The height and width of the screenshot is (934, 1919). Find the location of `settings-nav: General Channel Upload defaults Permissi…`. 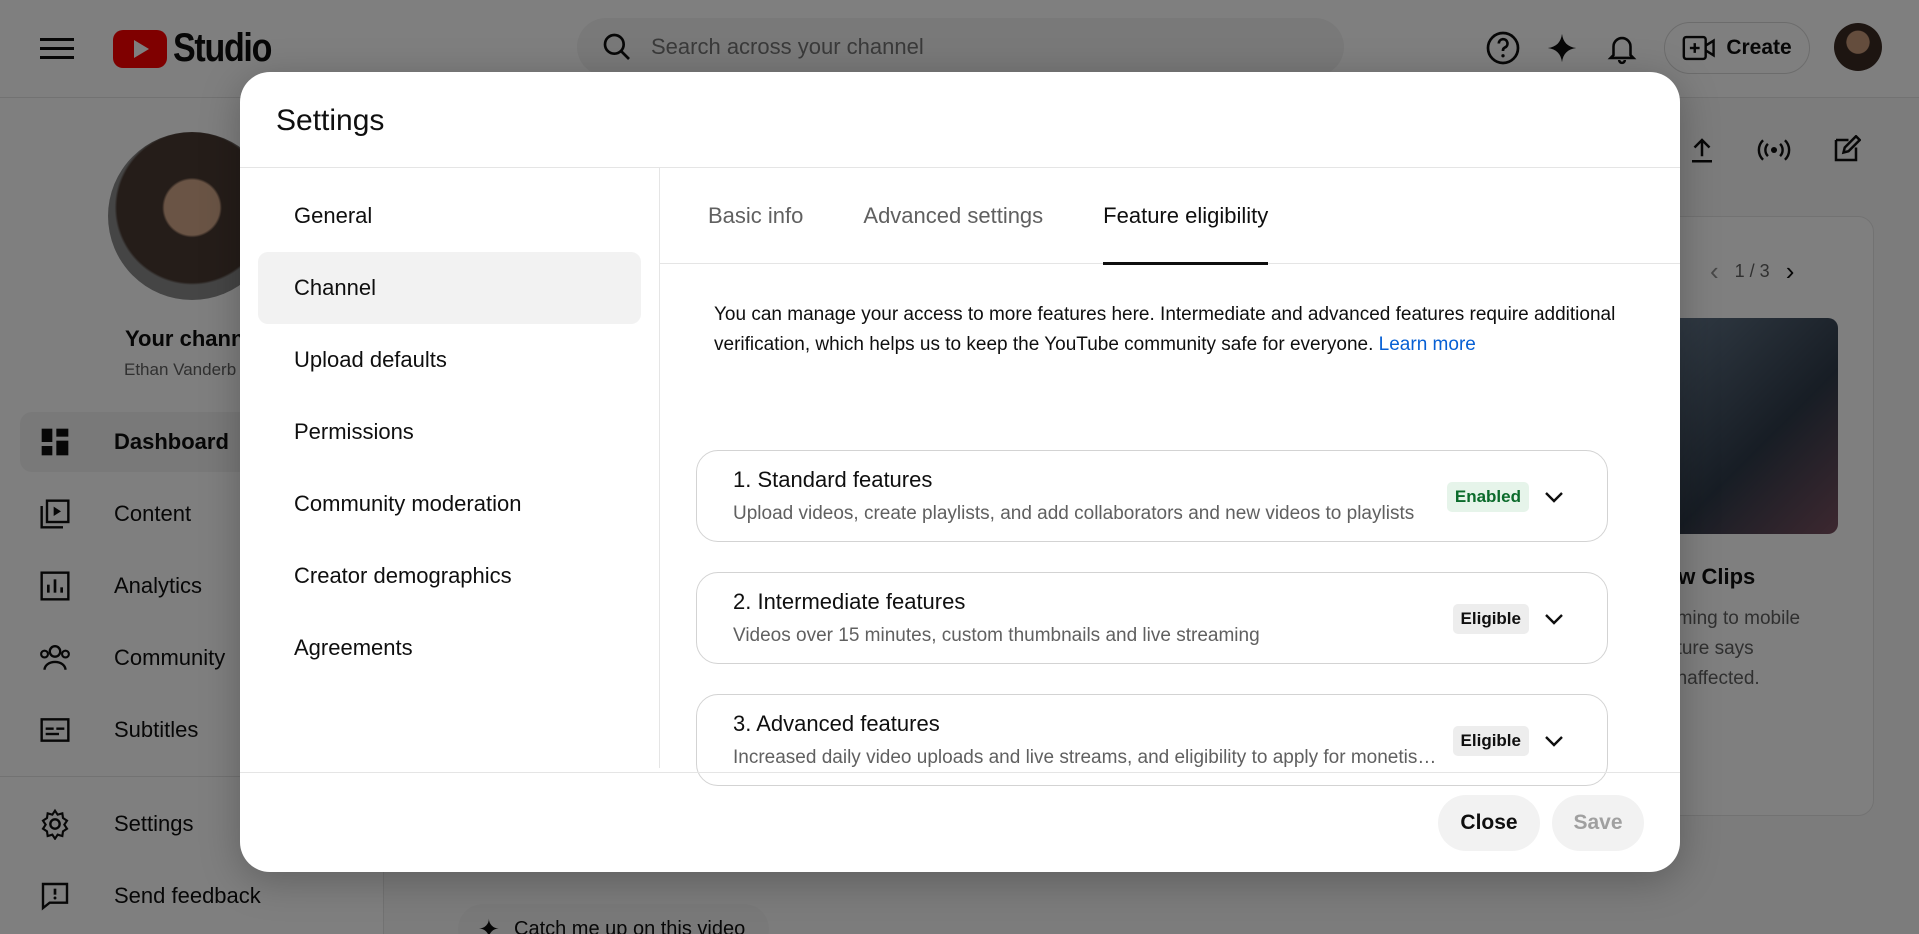

settings-nav: General Channel Upload defaults Permissi… is located at coordinates (450, 468).